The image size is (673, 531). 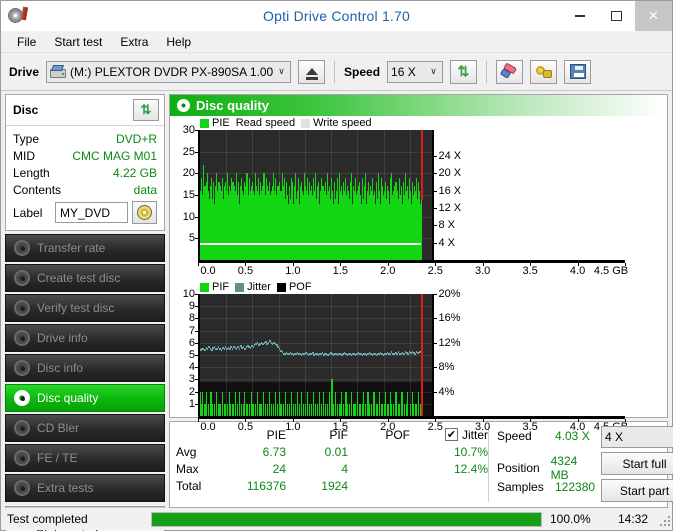 I want to click on sidebar-item-drive-info: Drive info, so click(x=85, y=338).